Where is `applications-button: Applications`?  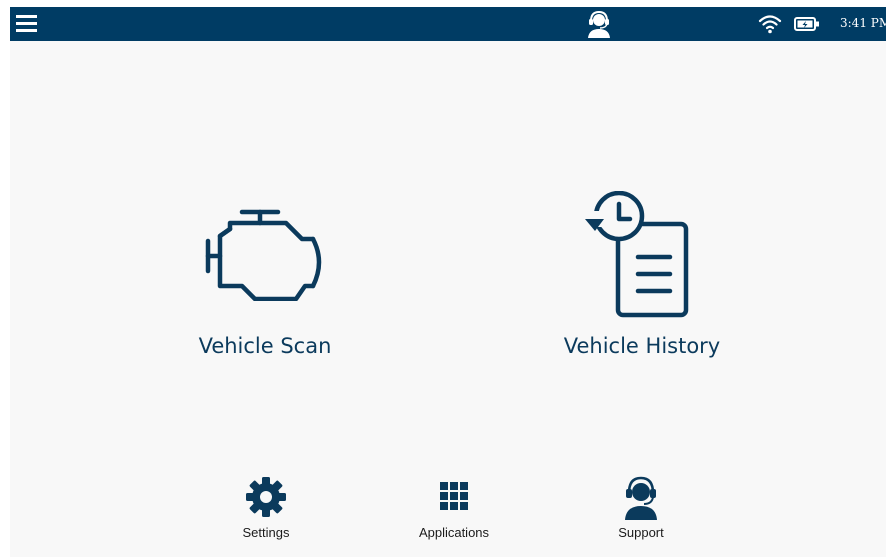
applications-button: Applications is located at coordinates (454, 510).